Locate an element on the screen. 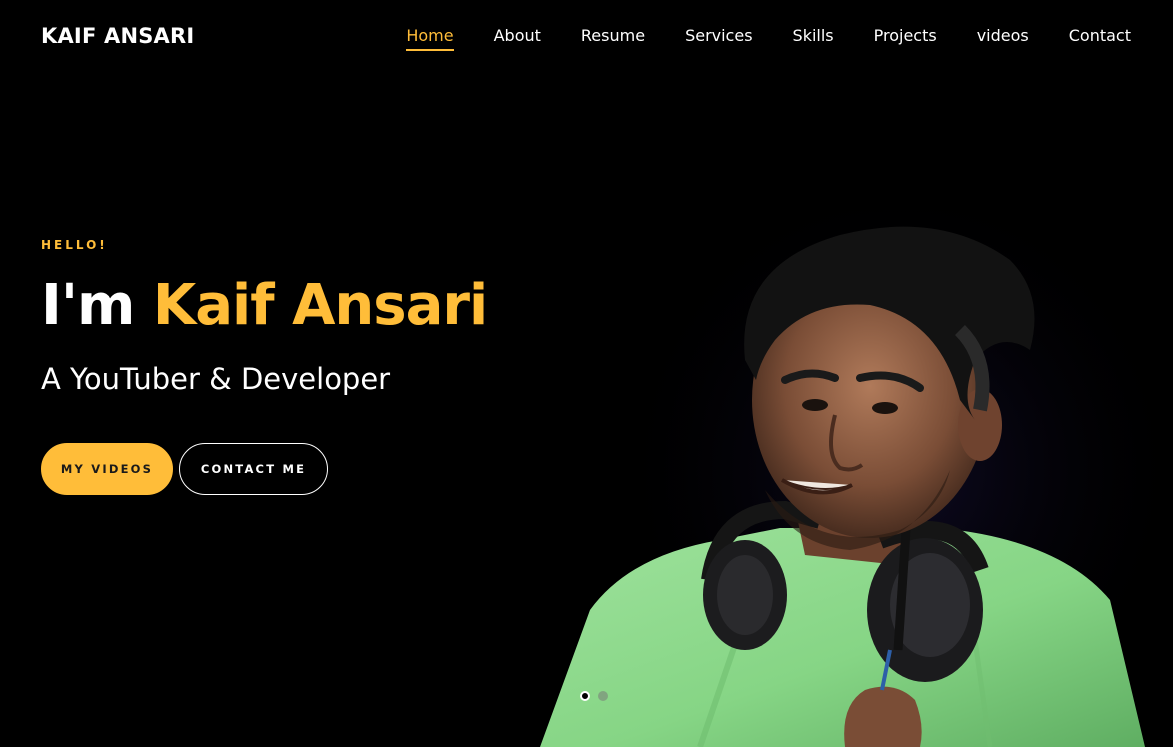 This screenshot has height=747, width=1173. nav-item-projects: Projects is located at coordinates (905, 38).